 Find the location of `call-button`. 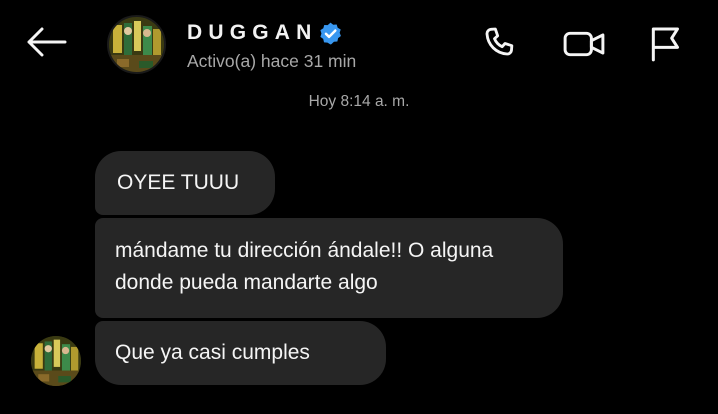

call-button is located at coordinates (500, 46).